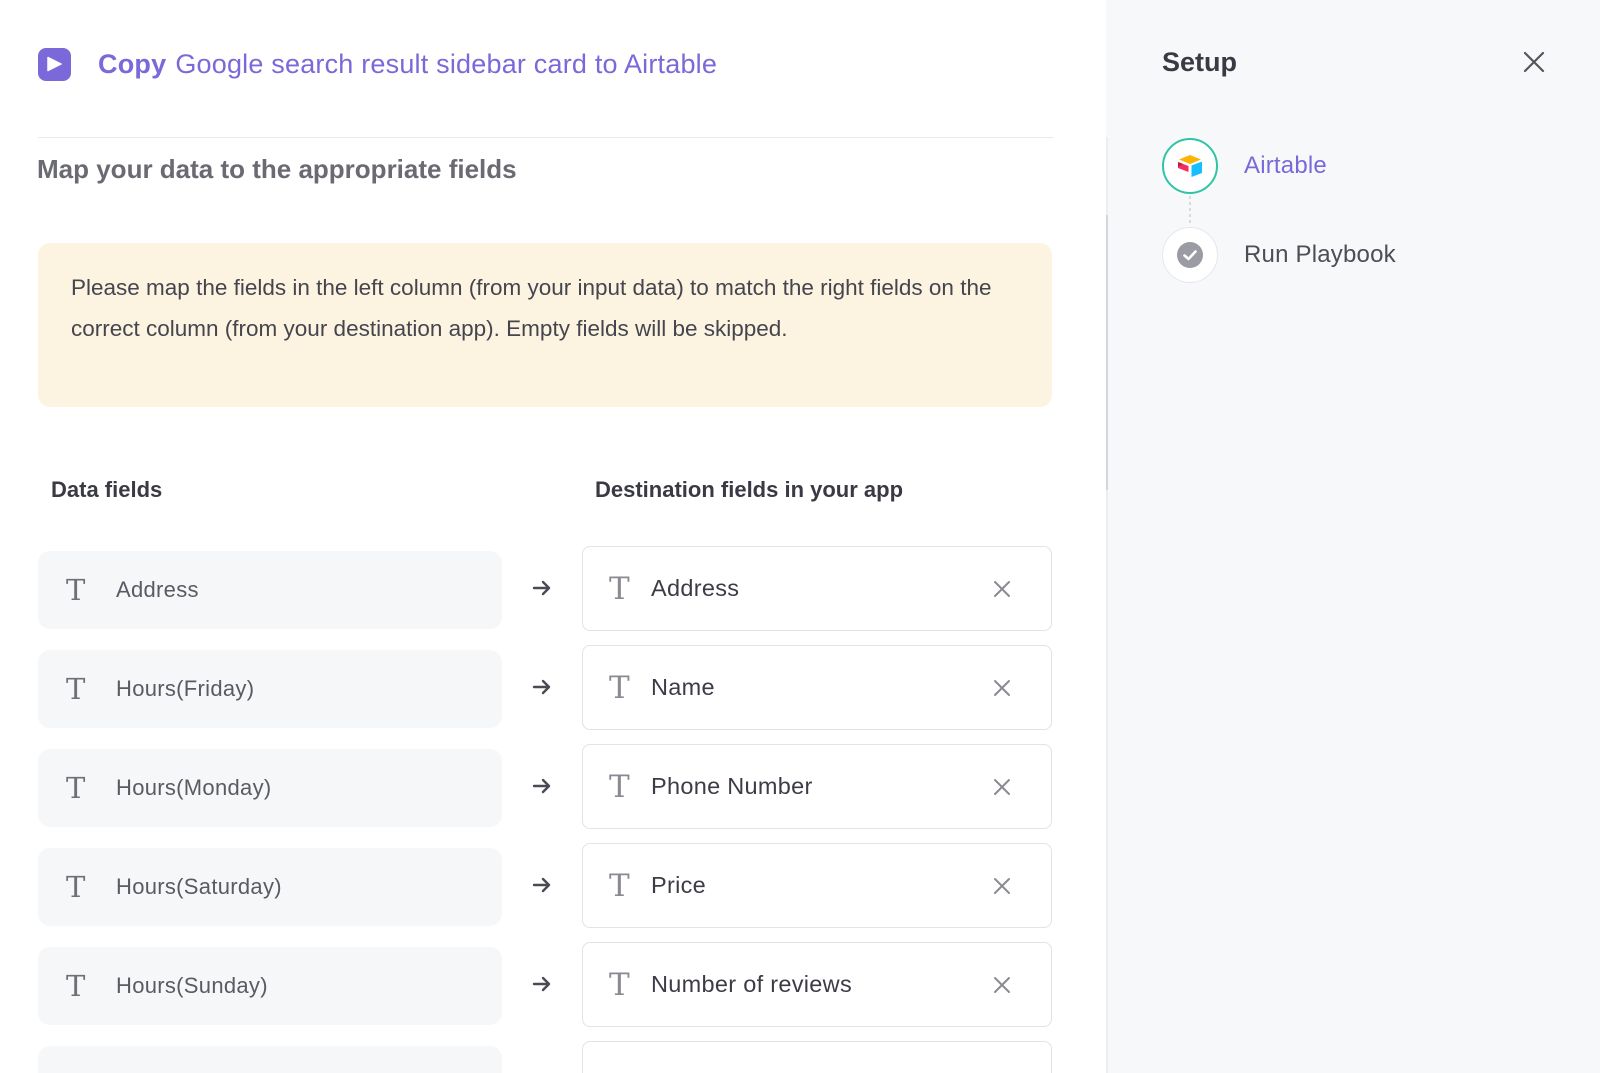  What do you see at coordinates (817, 786) in the screenshot?
I see `destination-field-select: T Phone Number` at bounding box center [817, 786].